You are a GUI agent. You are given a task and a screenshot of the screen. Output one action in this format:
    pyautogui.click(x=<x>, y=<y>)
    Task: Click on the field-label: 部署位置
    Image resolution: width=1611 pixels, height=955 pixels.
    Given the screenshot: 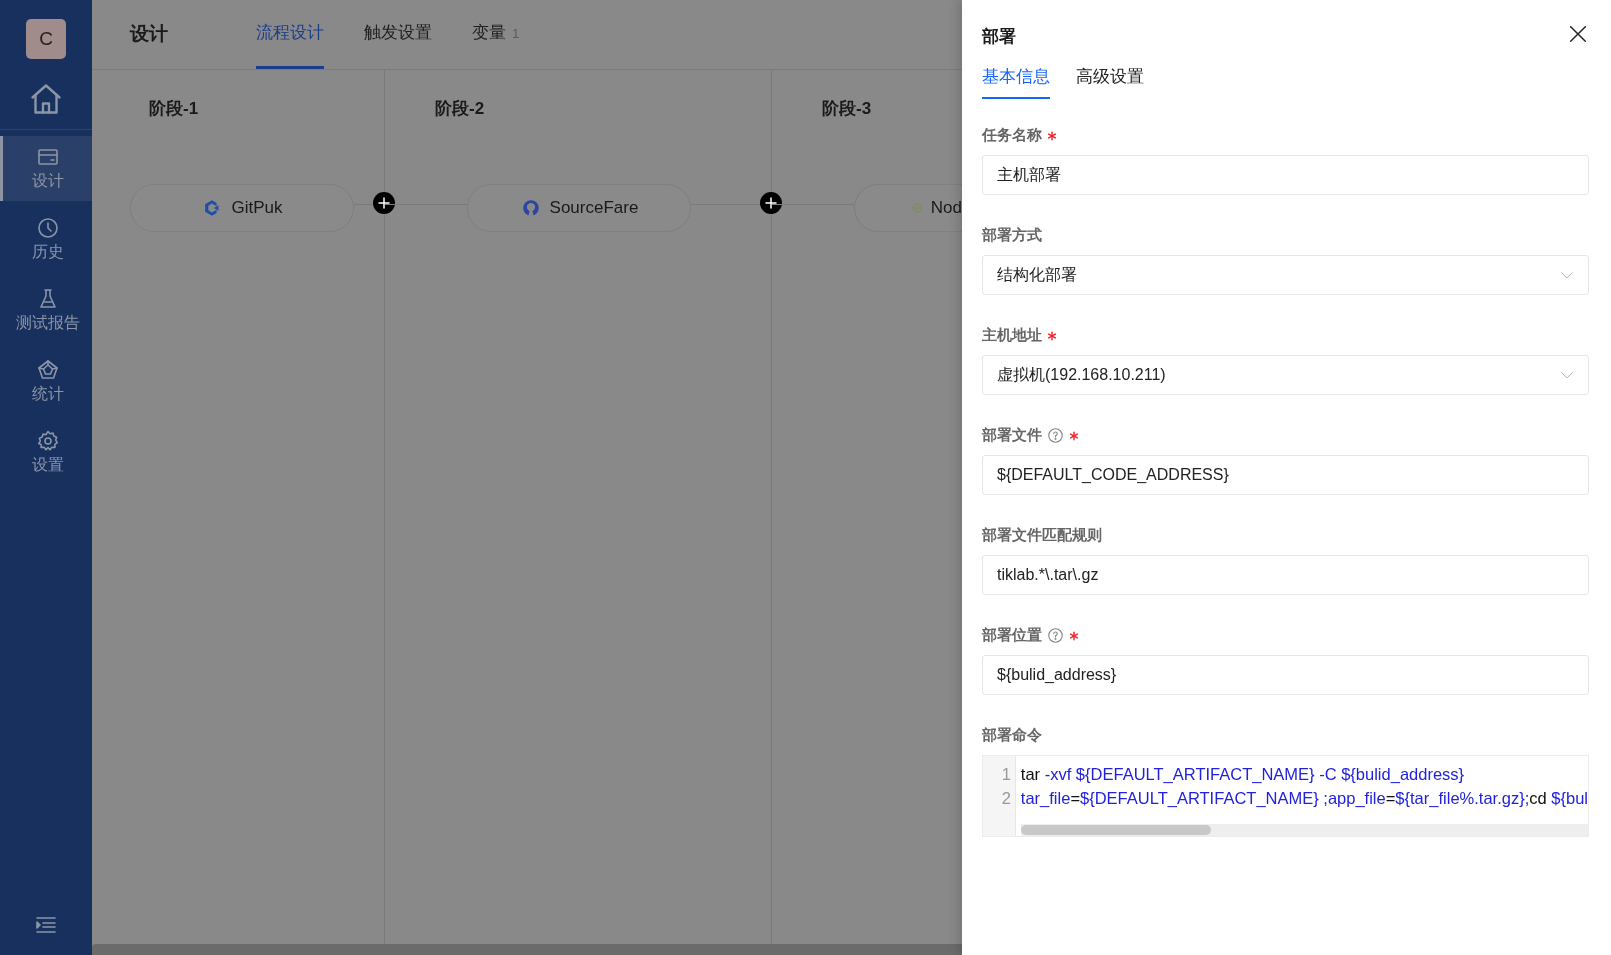 What is the action you would take?
    pyautogui.click(x=1012, y=634)
    